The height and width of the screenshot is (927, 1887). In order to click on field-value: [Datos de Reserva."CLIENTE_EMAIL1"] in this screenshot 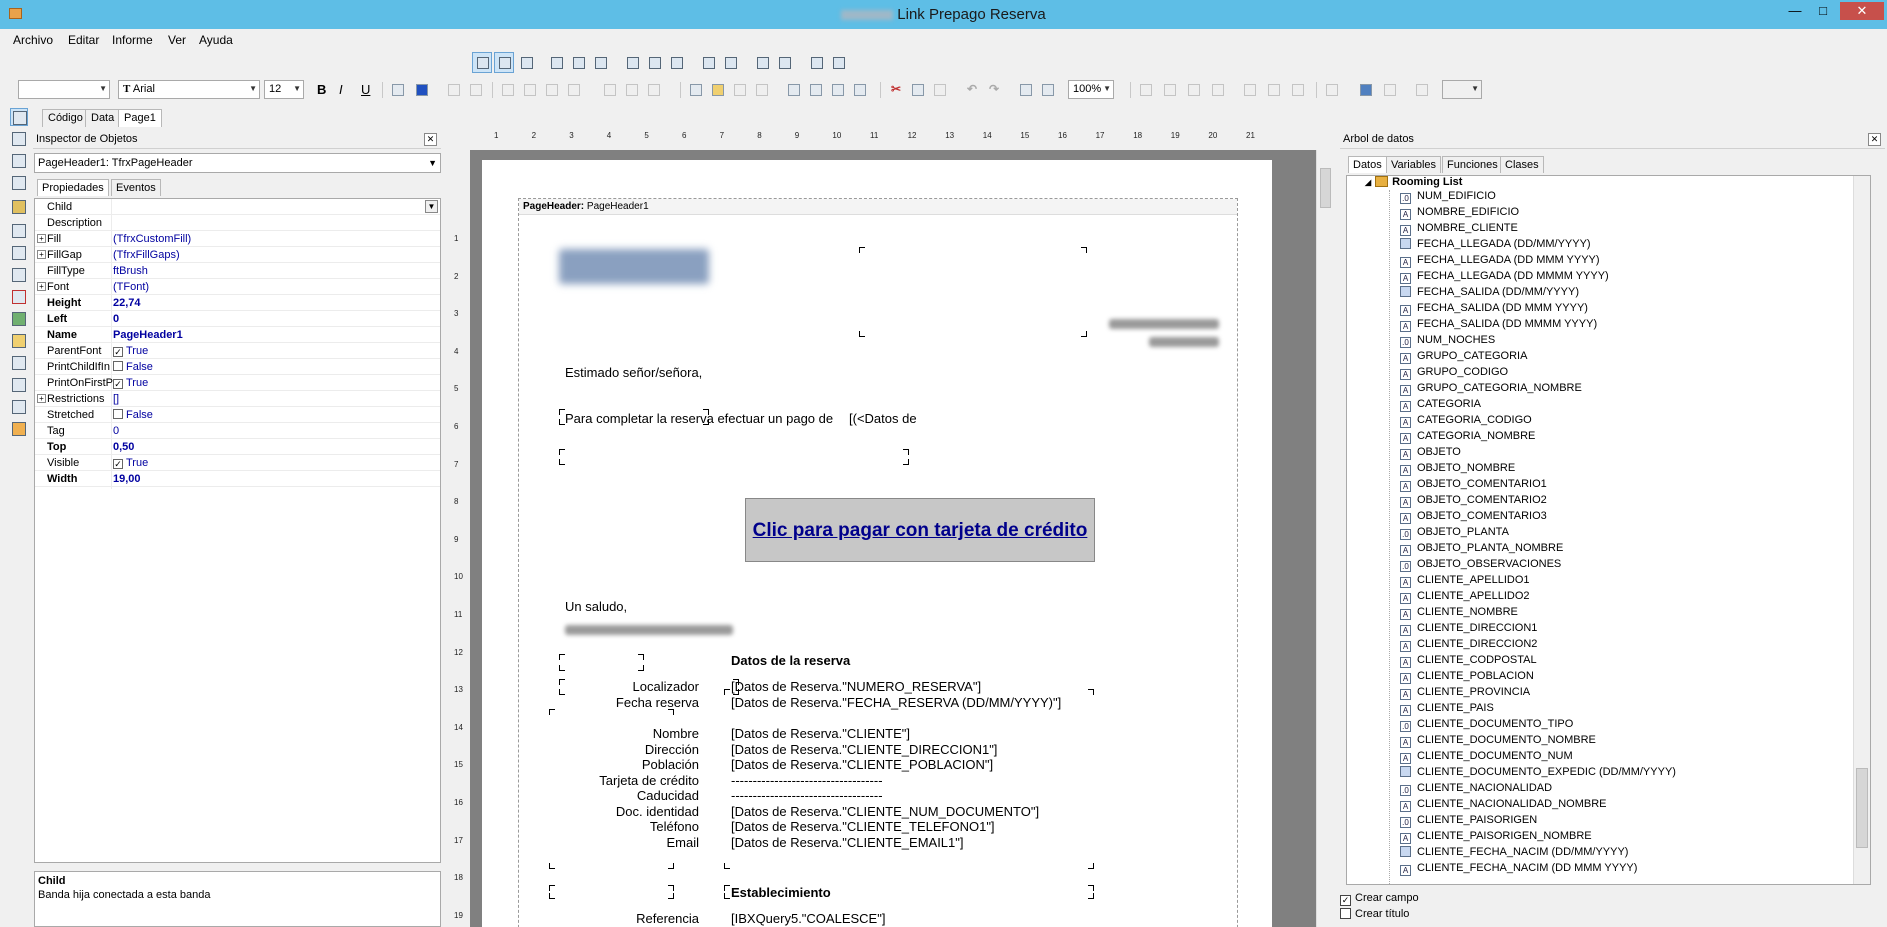, I will do `click(847, 842)`.